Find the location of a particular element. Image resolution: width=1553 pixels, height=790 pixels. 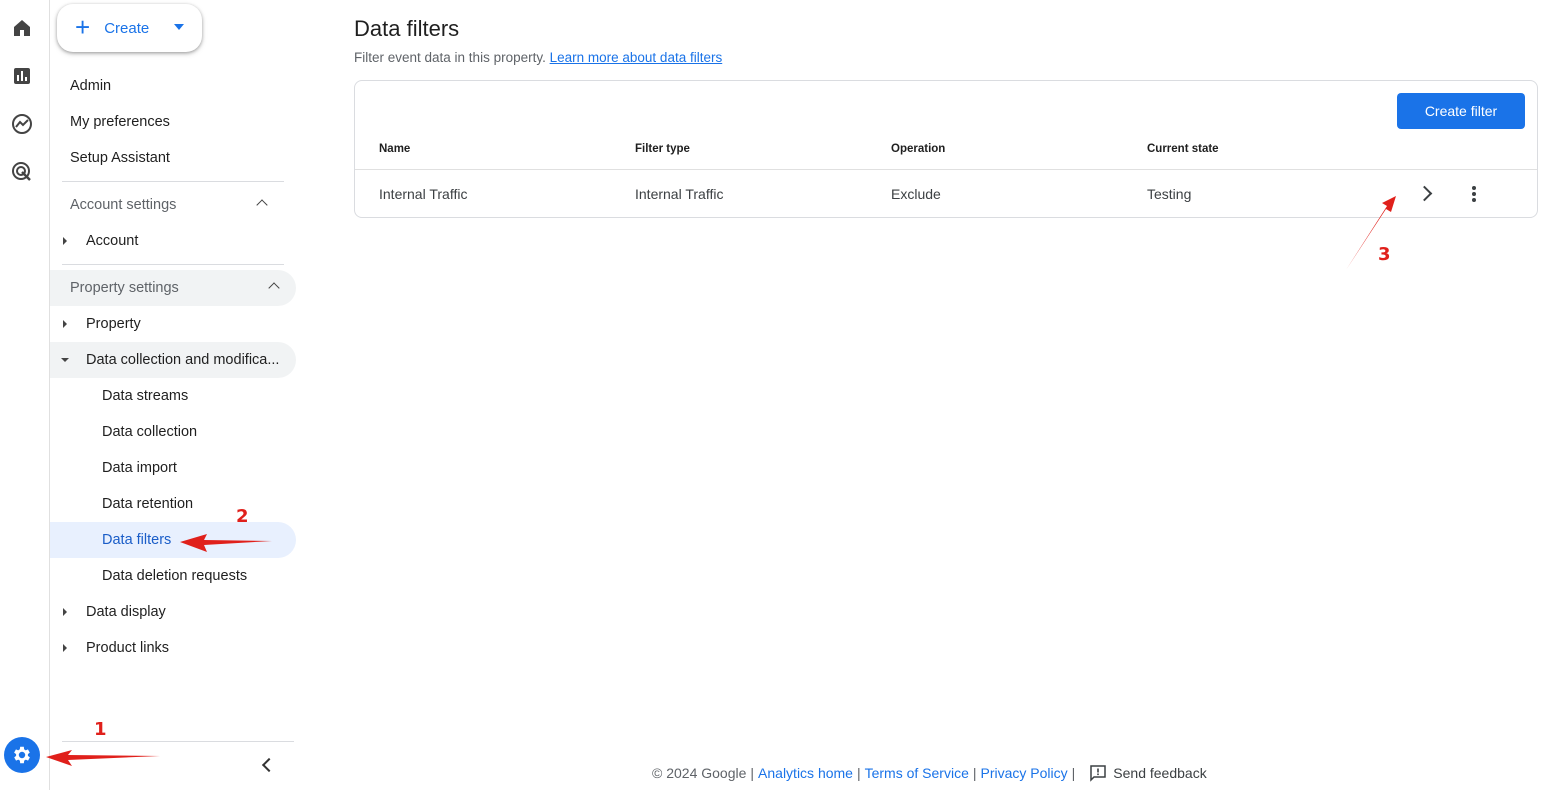

annotation-number-3: 3 is located at coordinates (1384, 254).